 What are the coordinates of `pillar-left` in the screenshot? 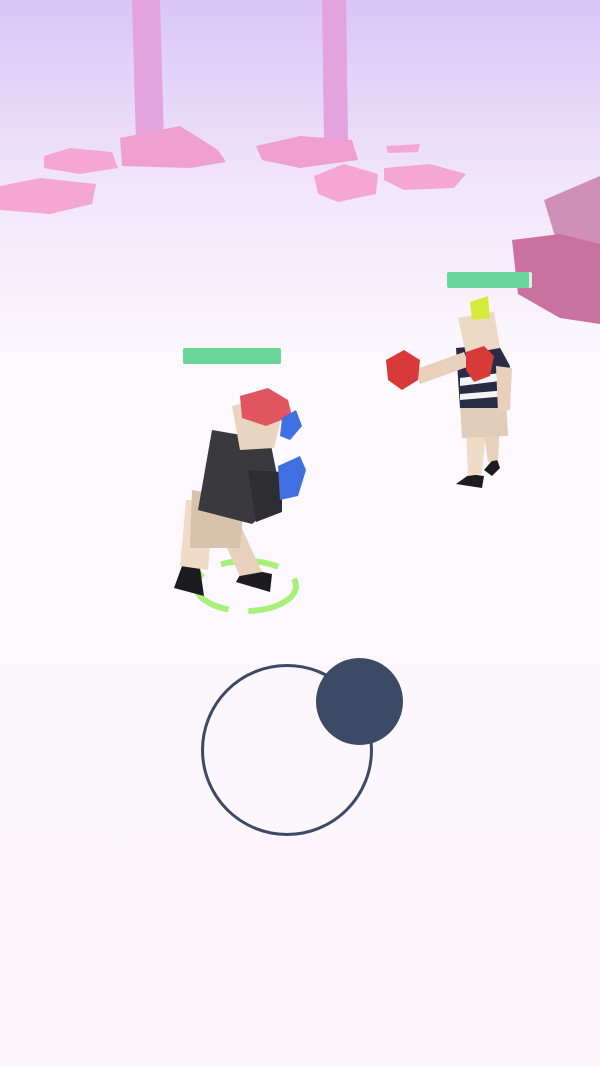 It's located at (148, 71).